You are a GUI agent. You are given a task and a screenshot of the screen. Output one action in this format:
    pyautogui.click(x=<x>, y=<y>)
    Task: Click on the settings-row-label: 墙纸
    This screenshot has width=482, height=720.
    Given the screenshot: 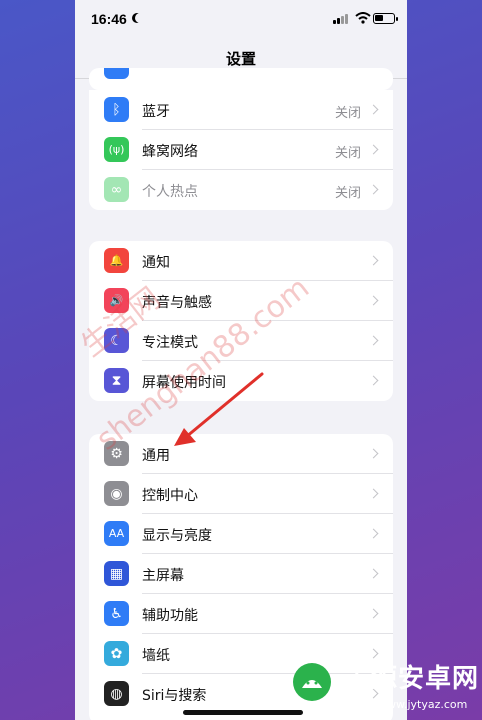 What is the action you would take?
    pyautogui.click(x=156, y=656)
    